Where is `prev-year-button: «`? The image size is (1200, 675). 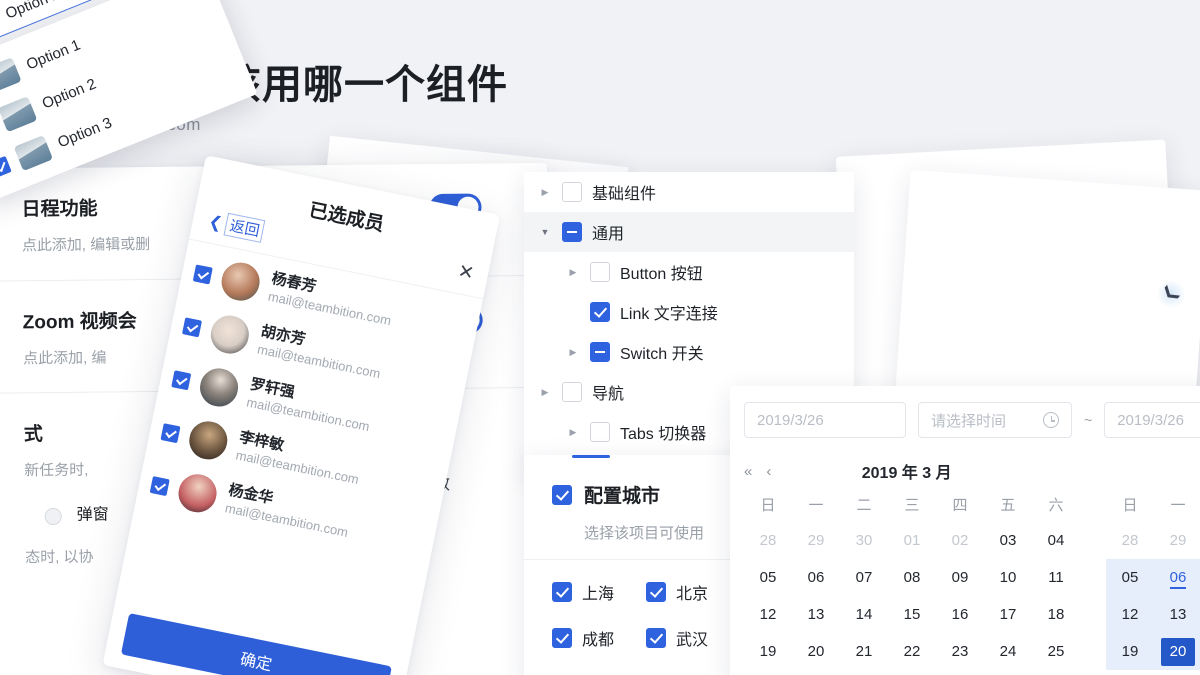 prev-year-button: « is located at coordinates (748, 471).